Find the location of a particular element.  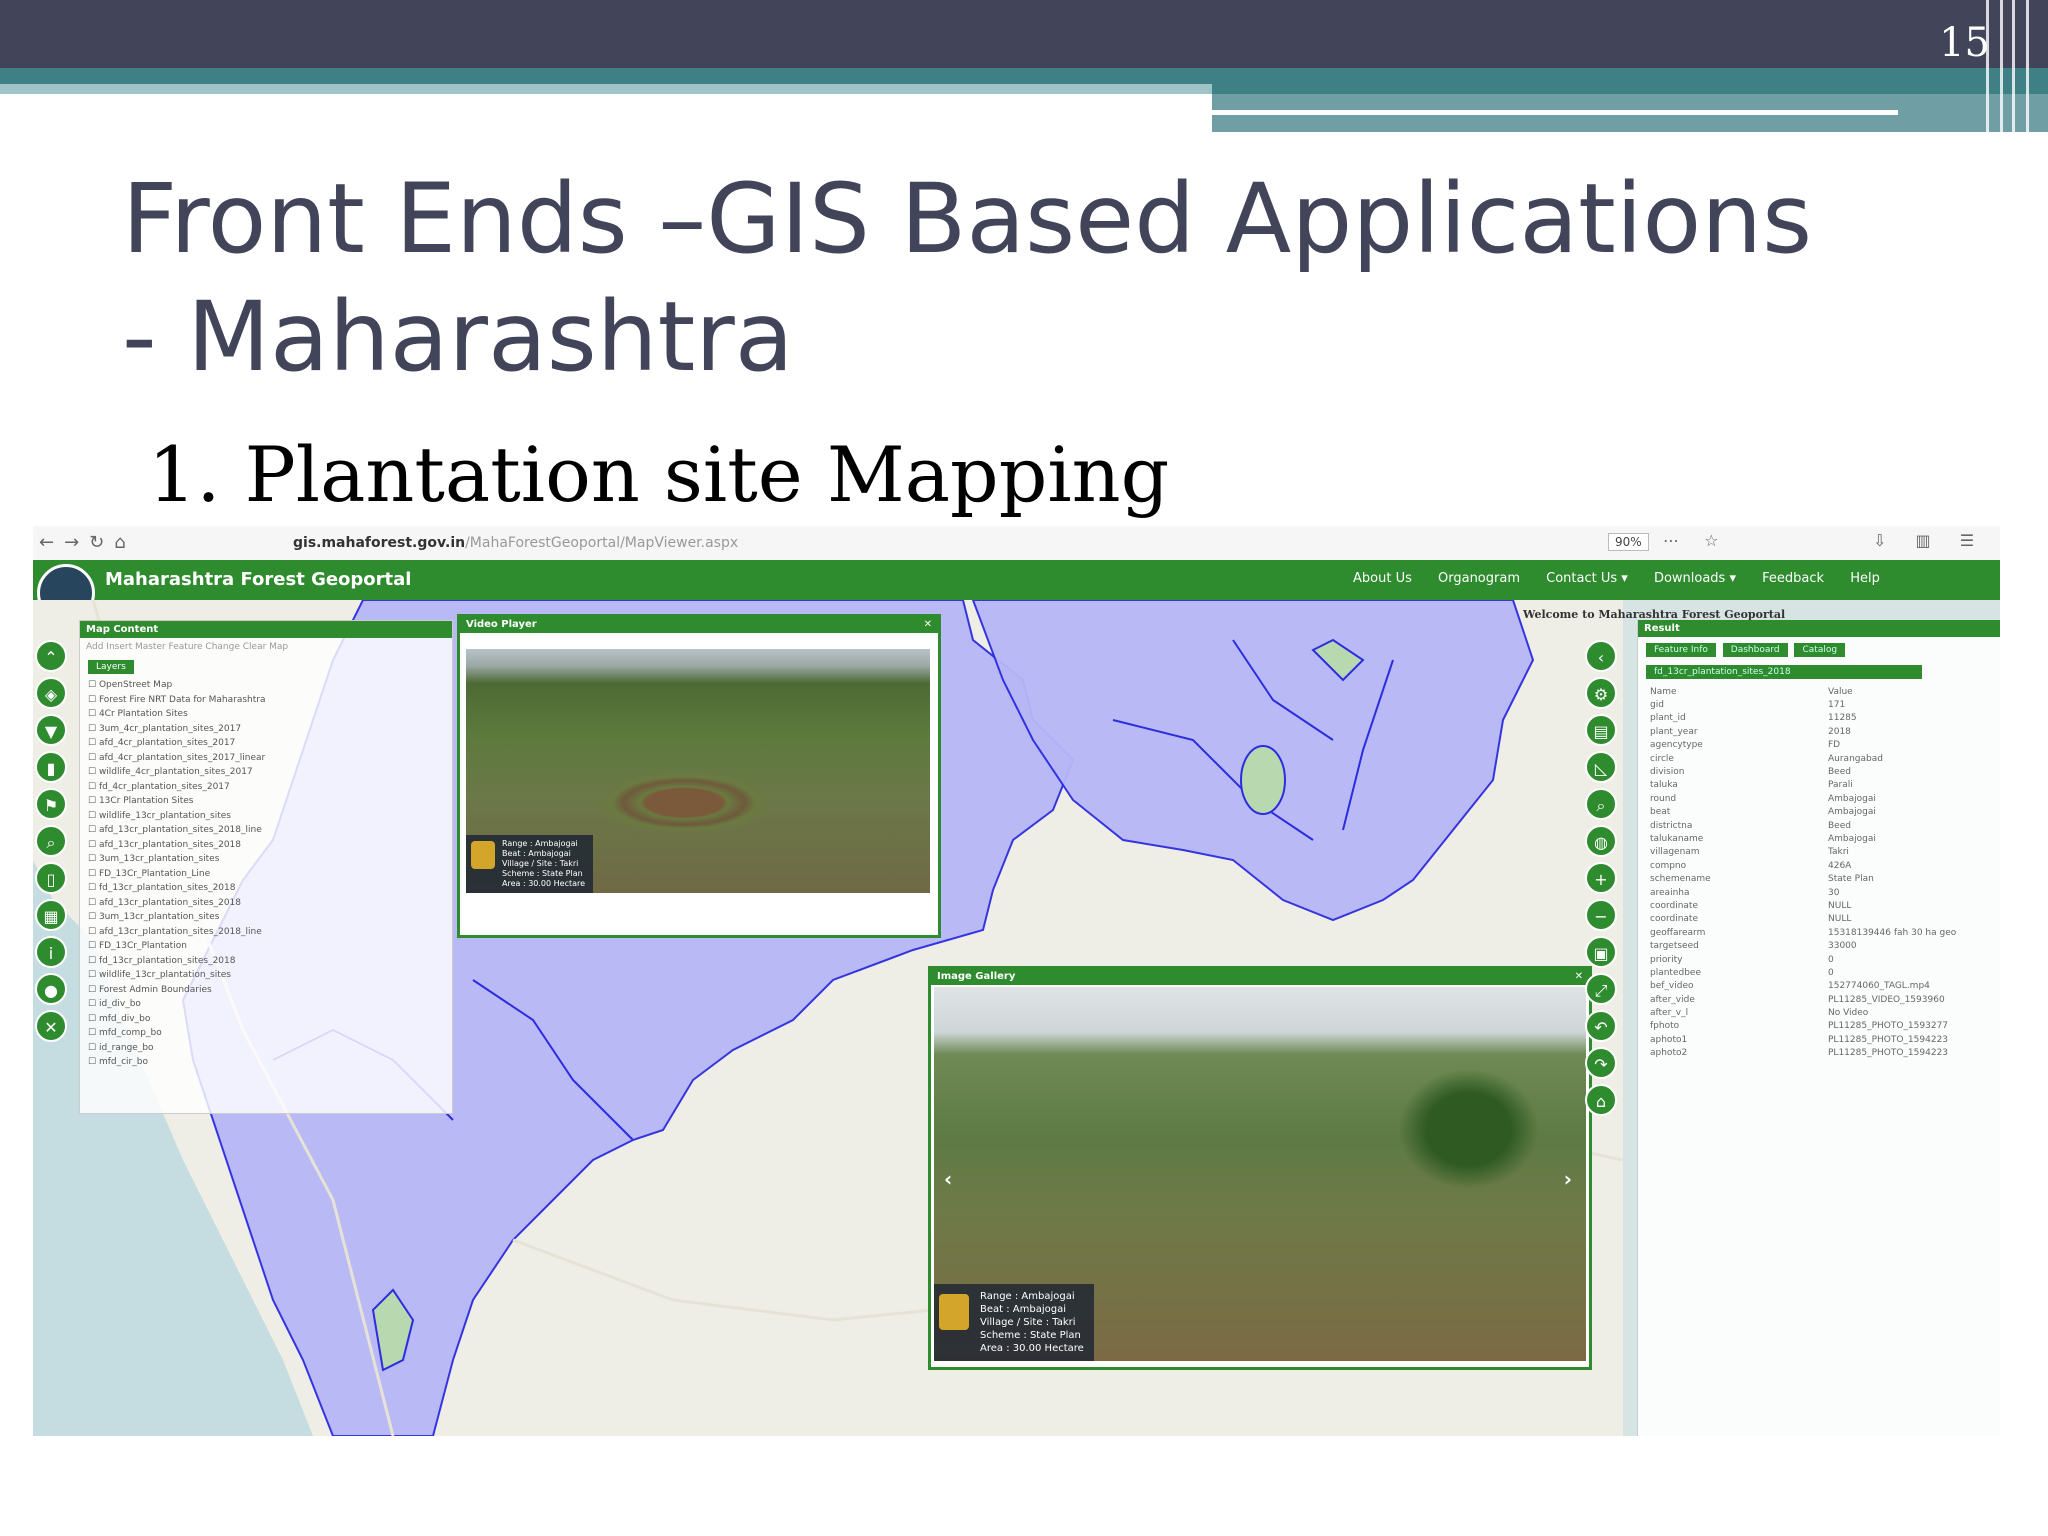

layer-tree-item: ☐ OpenStreet Map is located at coordinates (266, 687).